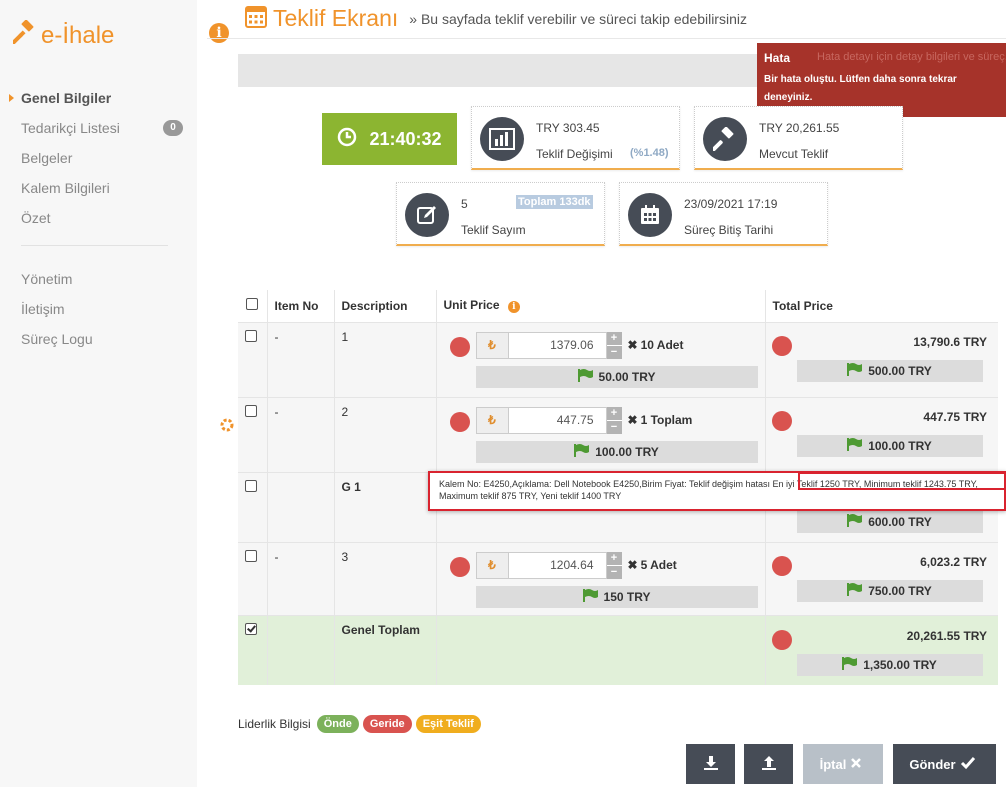  I want to click on total-leader-value: 750.00 TRY, so click(900, 590).